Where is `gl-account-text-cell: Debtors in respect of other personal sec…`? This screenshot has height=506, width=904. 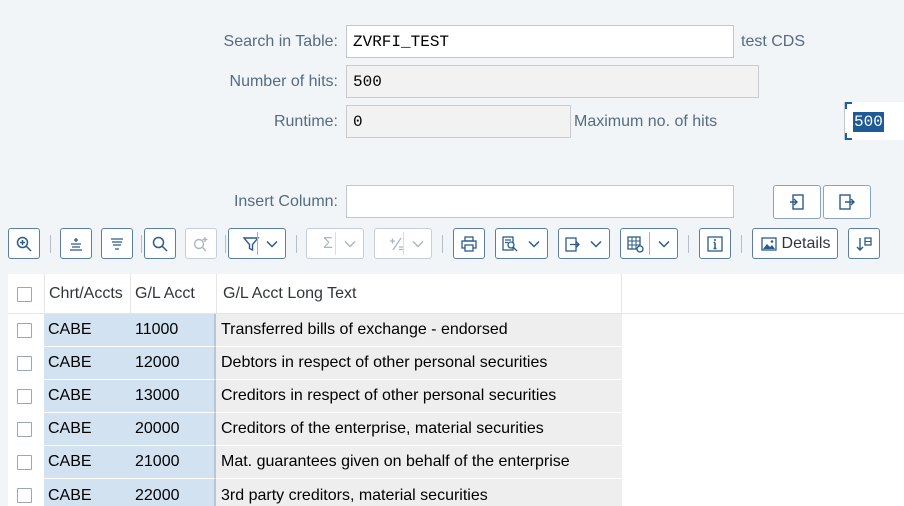
gl-account-text-cell: Debtors in respect of other personal sec… is located at coordinates (419, 363).